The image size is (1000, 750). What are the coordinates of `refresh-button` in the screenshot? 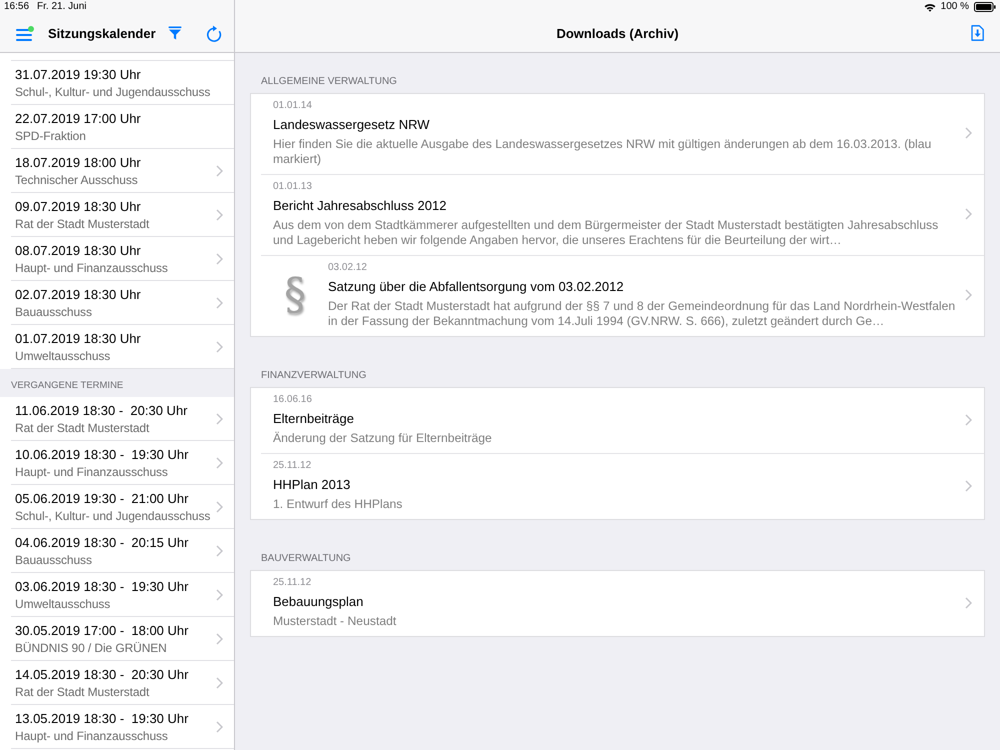 It's located at (214, 33).